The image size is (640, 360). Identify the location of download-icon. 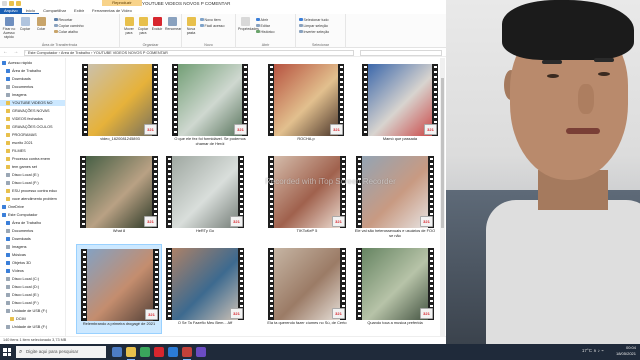
(8, 239).